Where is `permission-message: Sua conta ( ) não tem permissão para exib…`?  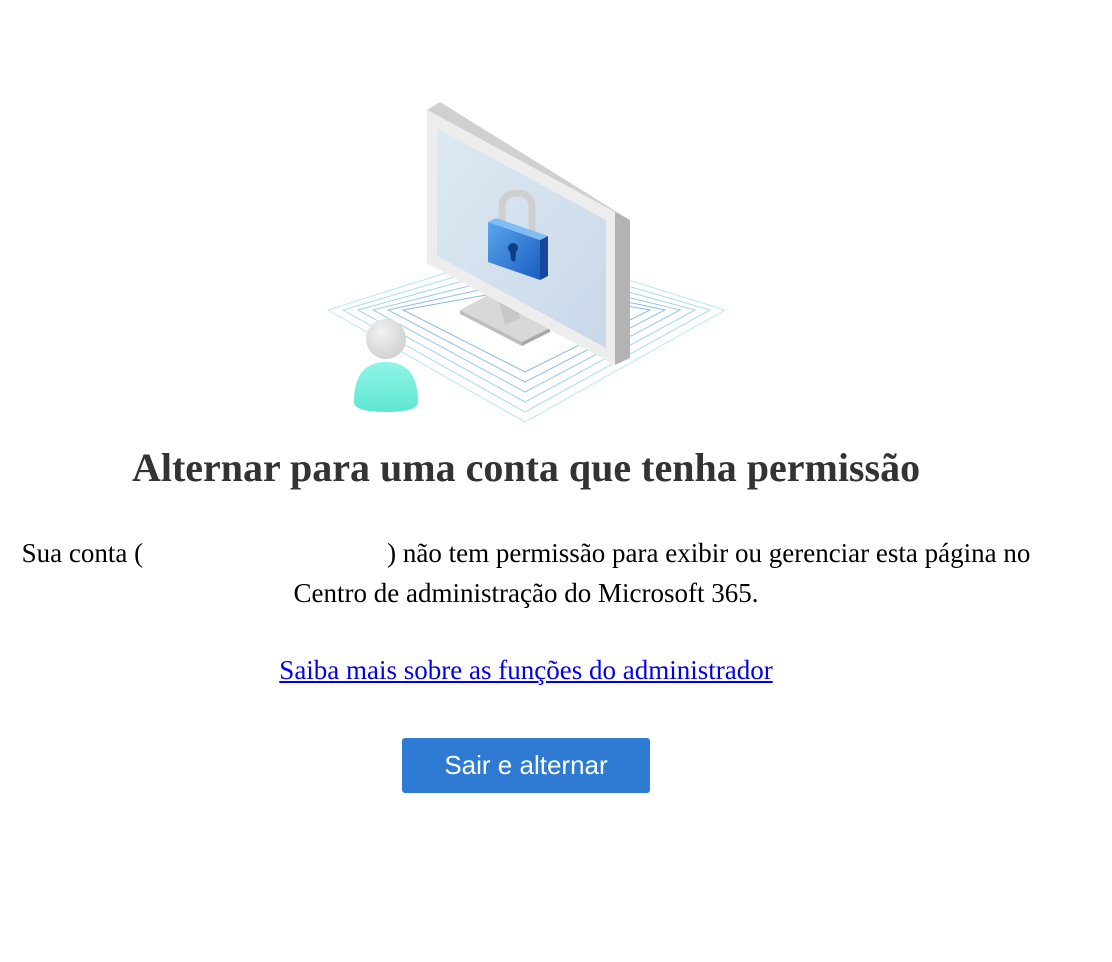 permission-message: Sua conta ( ) não tem permissão para exib… is located at coordinates (526, 573).